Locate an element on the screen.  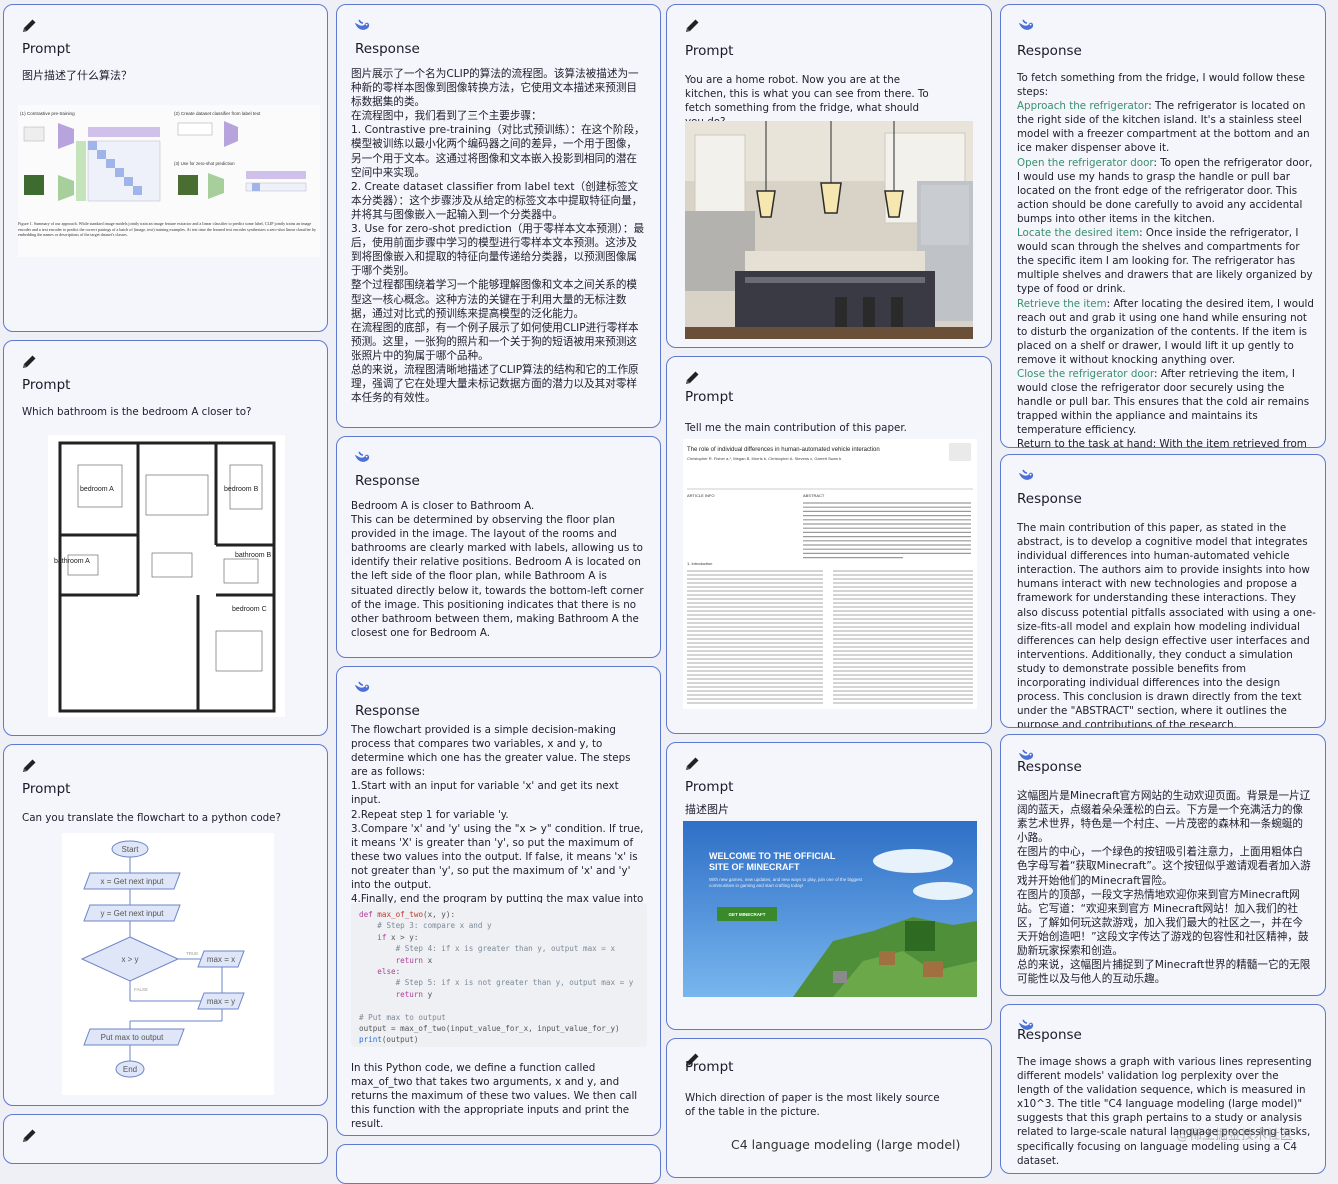
flow-input-y: y = Get next input is located at coordinates (133, 913).